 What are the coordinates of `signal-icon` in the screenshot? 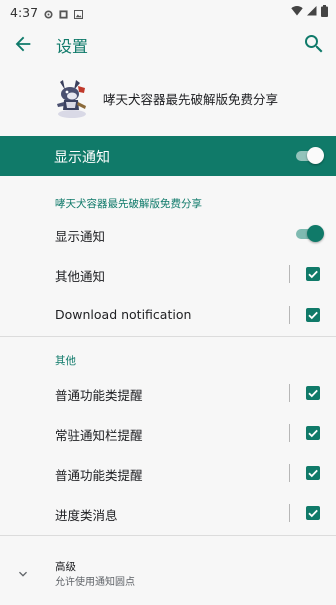 It's located at (312, 12).